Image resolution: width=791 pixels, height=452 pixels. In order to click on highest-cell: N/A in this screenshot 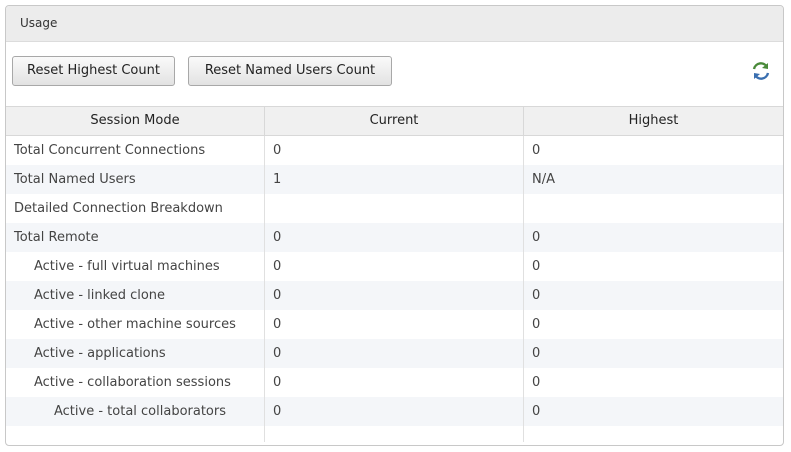, I will do `click(543, 179)`.